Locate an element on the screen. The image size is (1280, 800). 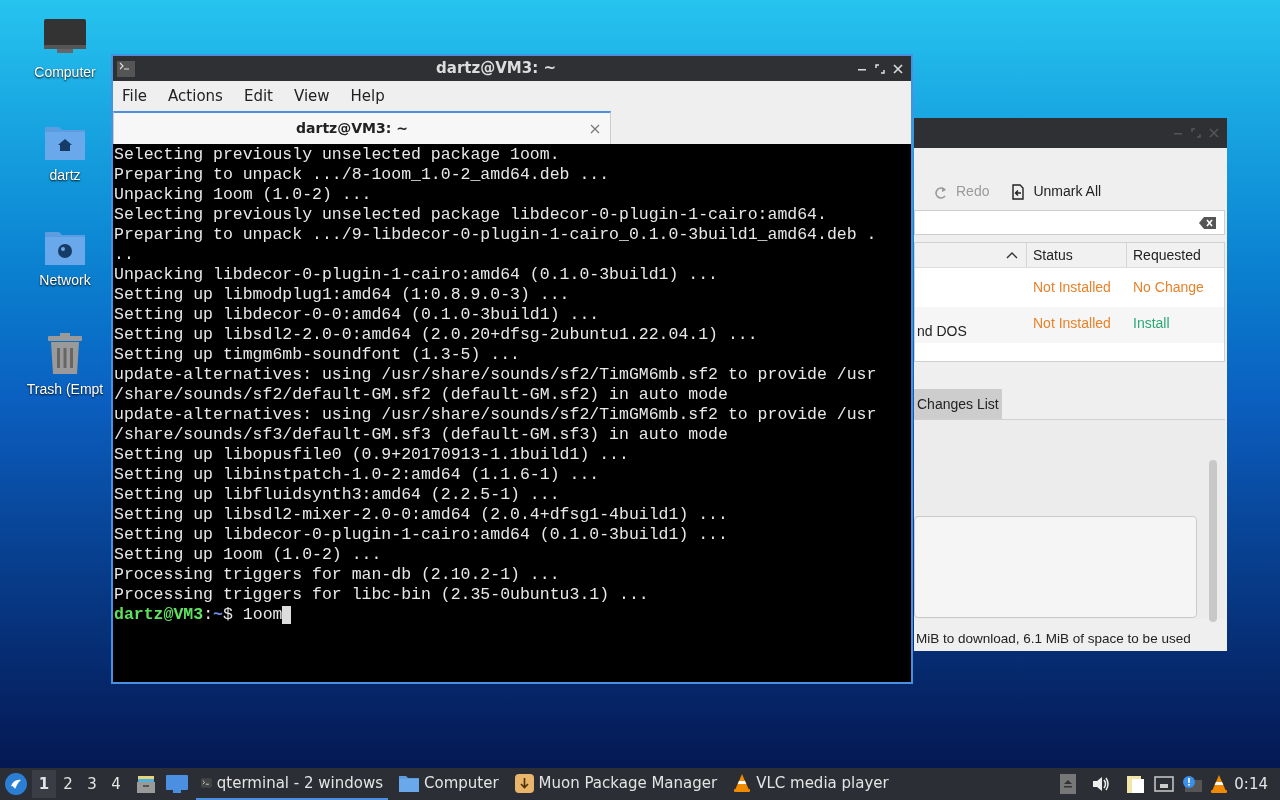
network-icon is located at coordinates (1164, 784).